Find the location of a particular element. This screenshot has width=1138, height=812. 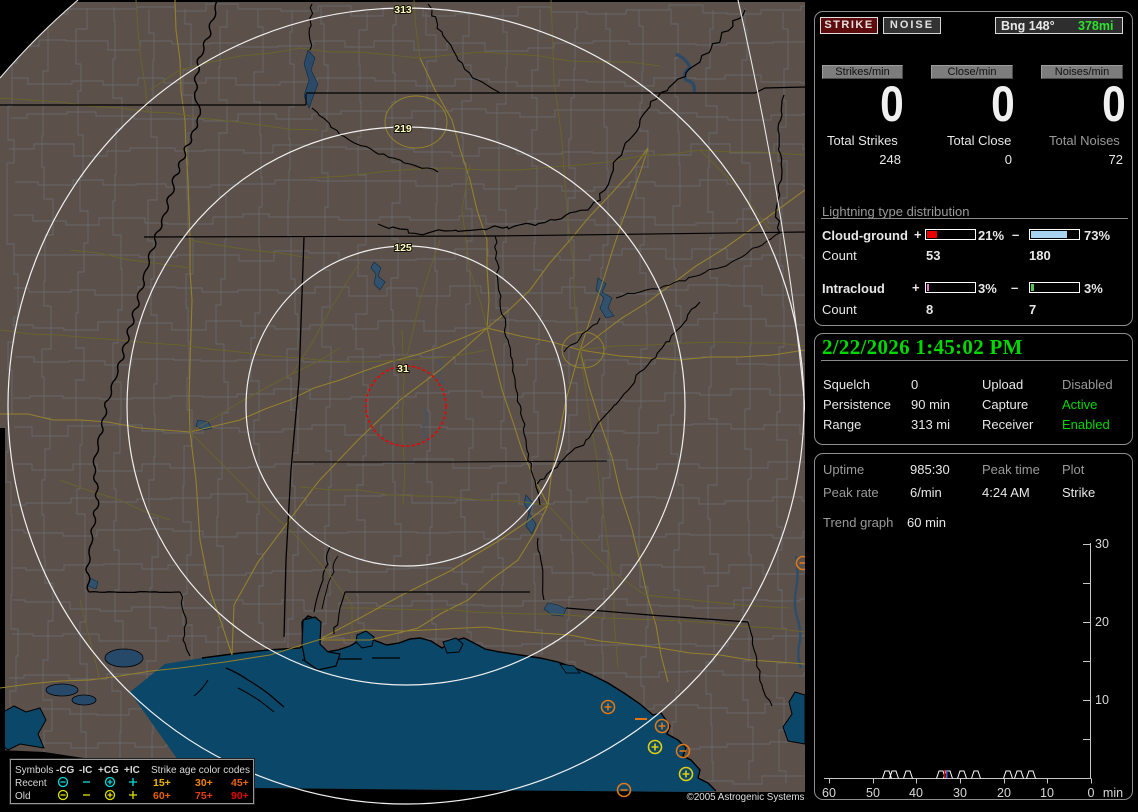

svg-text: 60+ is located at coordinates (162, 796).